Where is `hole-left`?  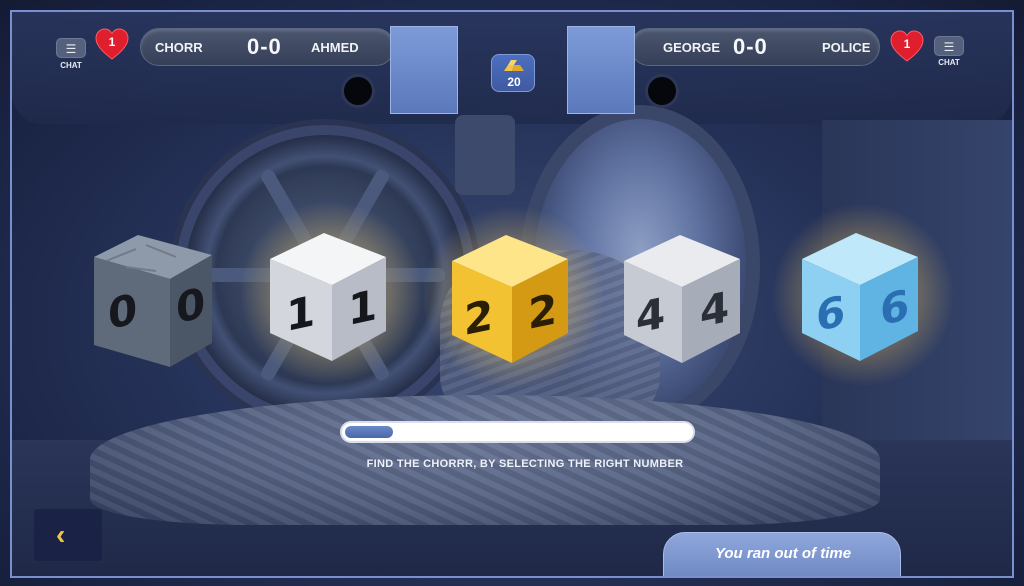 hole-left is located at coordinates (358, 91).